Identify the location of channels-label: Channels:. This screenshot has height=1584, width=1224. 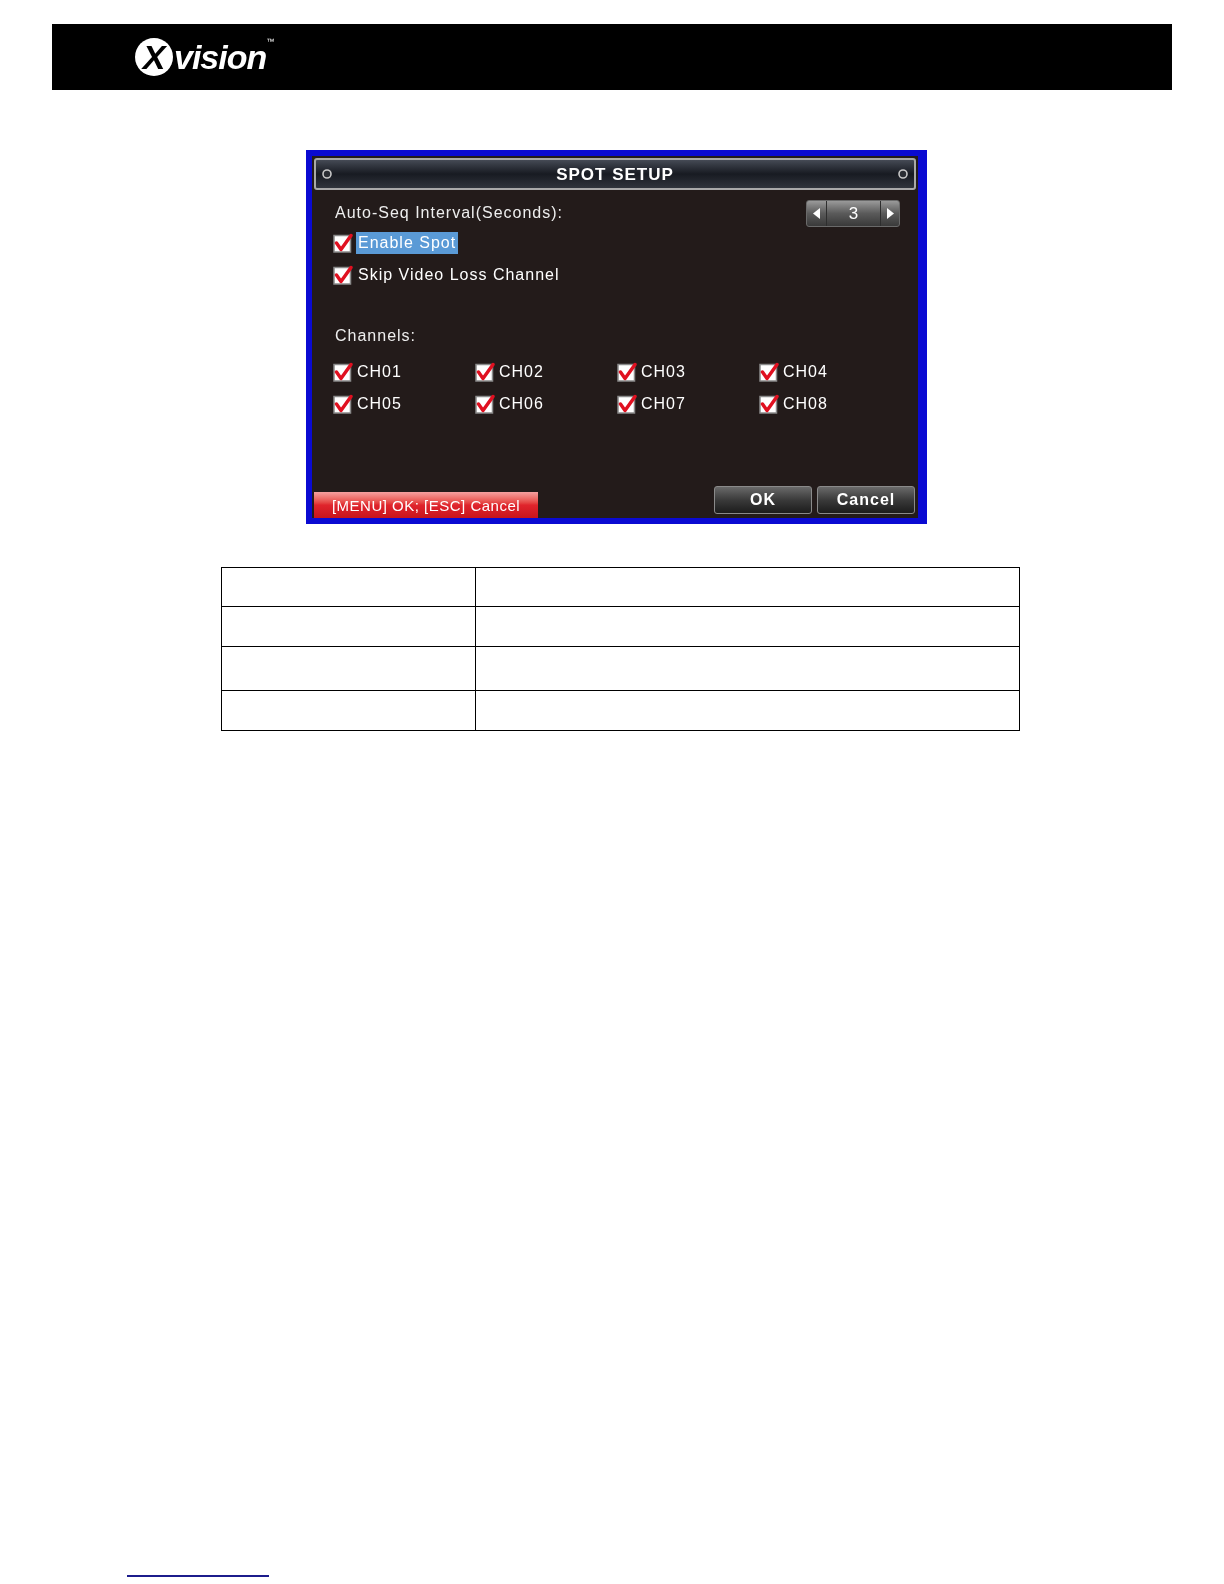
(375, 336).